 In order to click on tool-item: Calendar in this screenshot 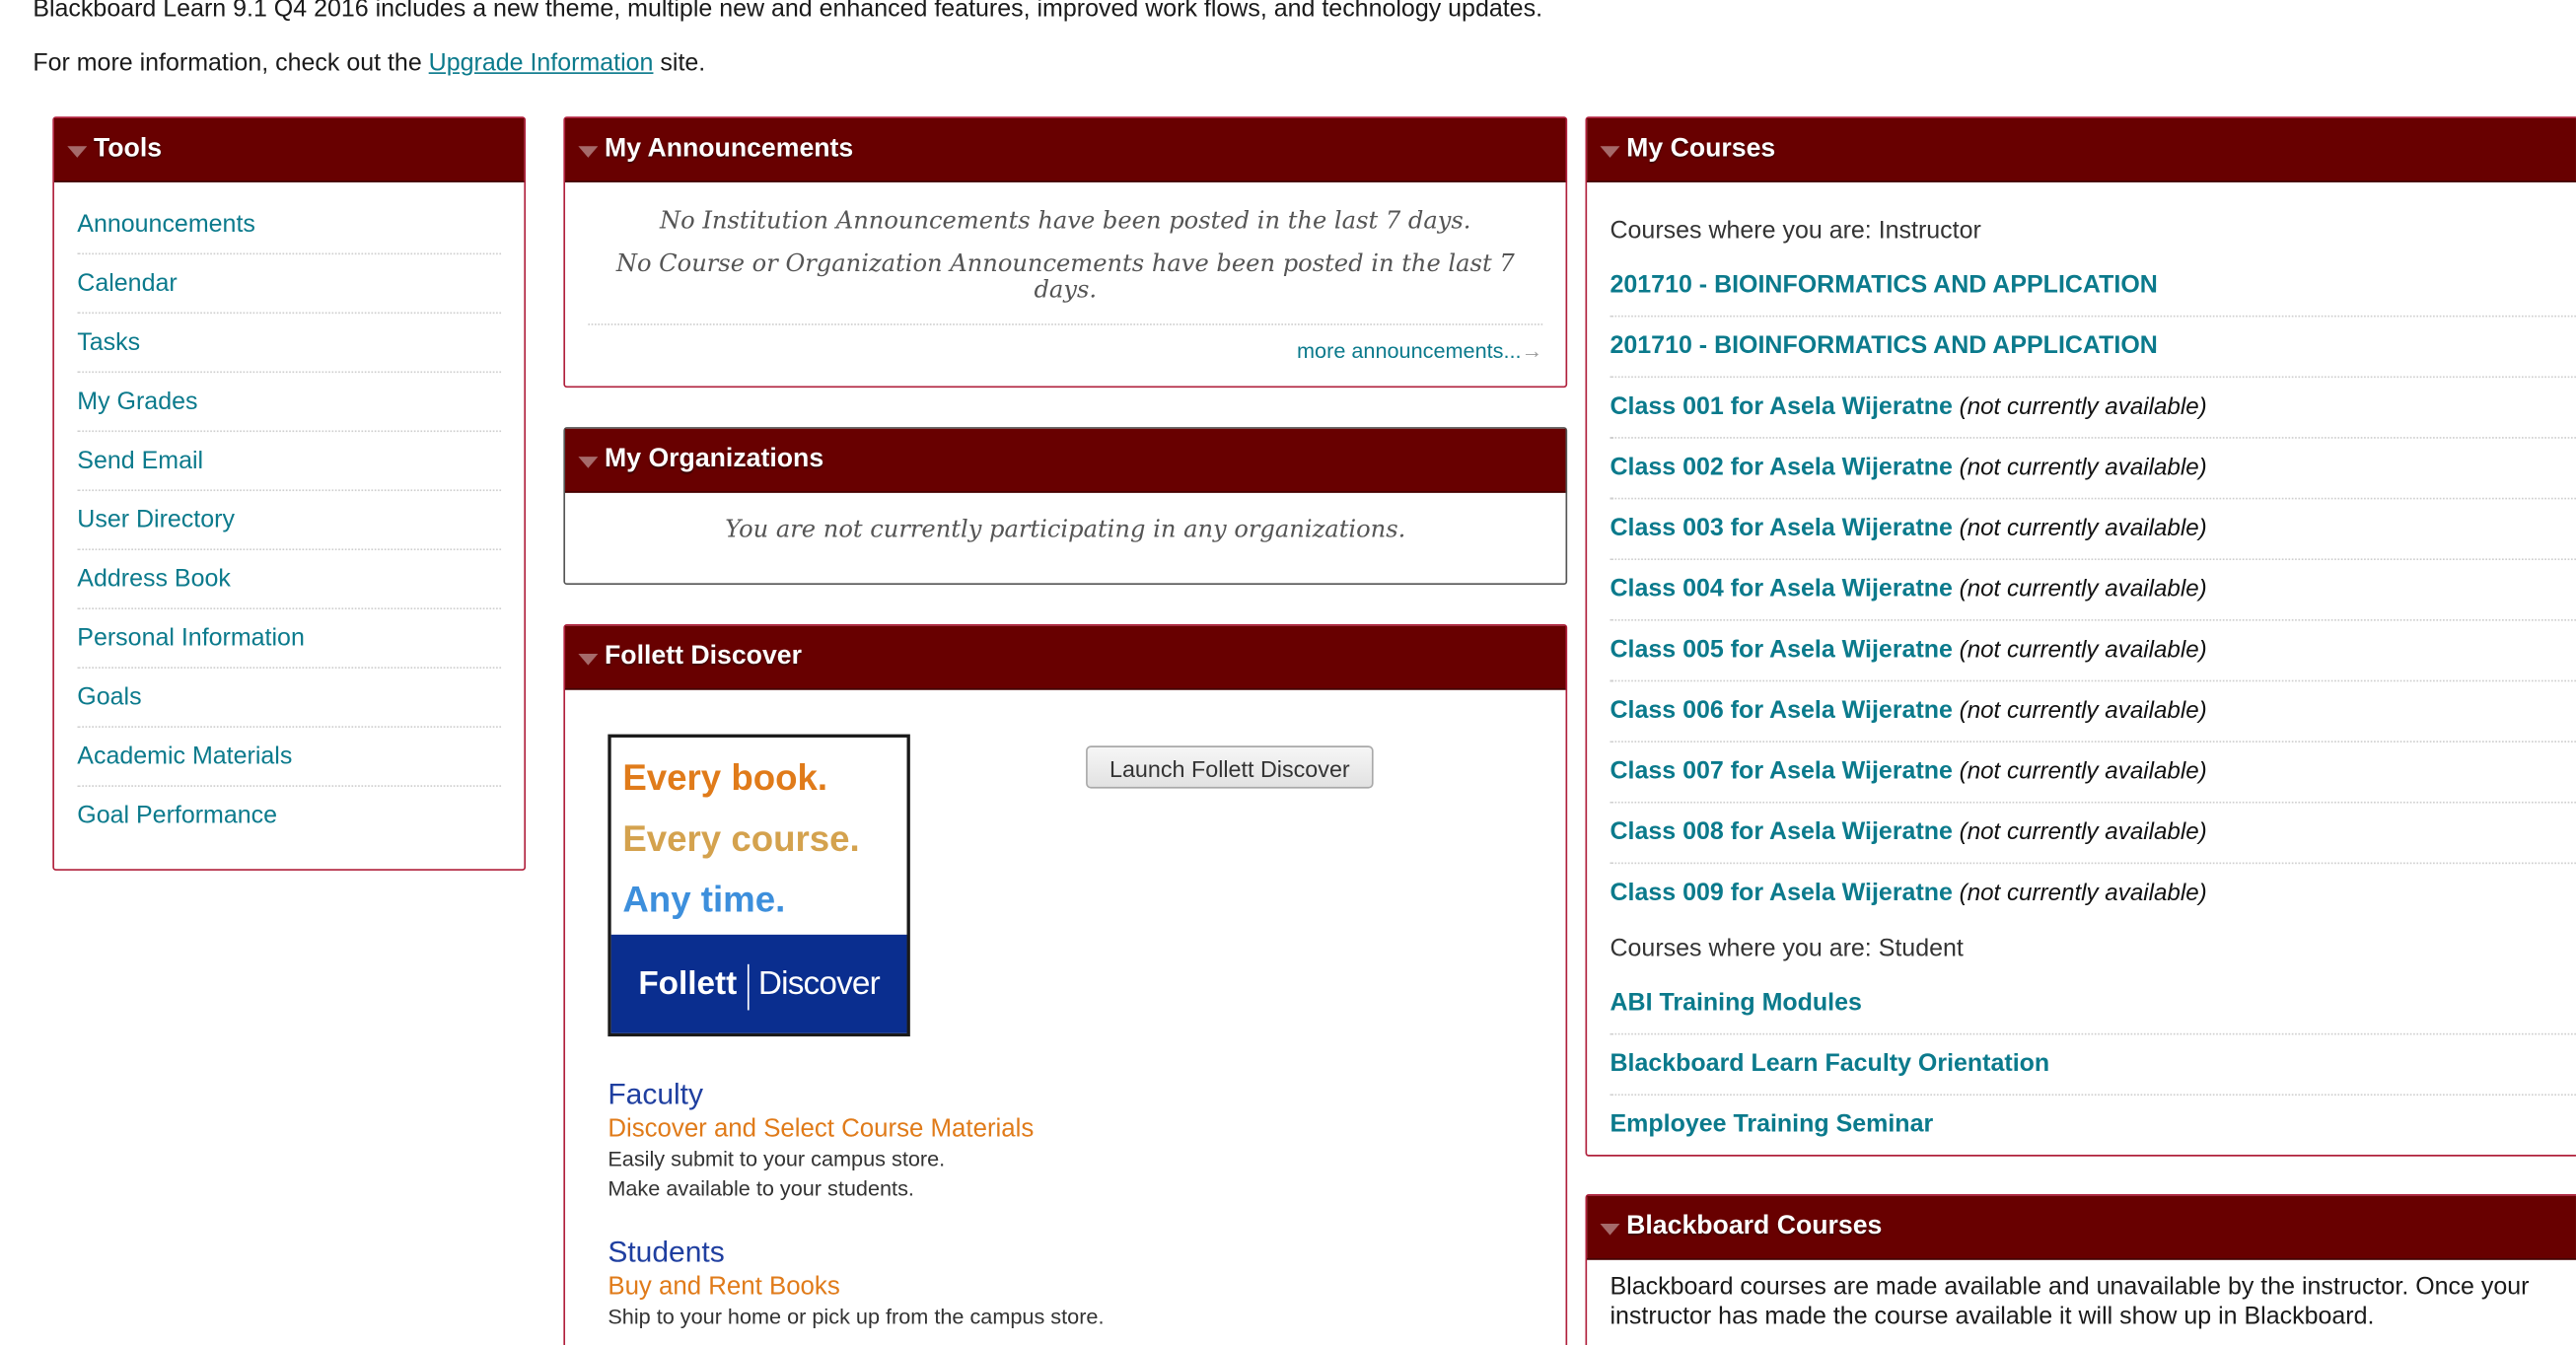, I will do `click(289, 285)`.